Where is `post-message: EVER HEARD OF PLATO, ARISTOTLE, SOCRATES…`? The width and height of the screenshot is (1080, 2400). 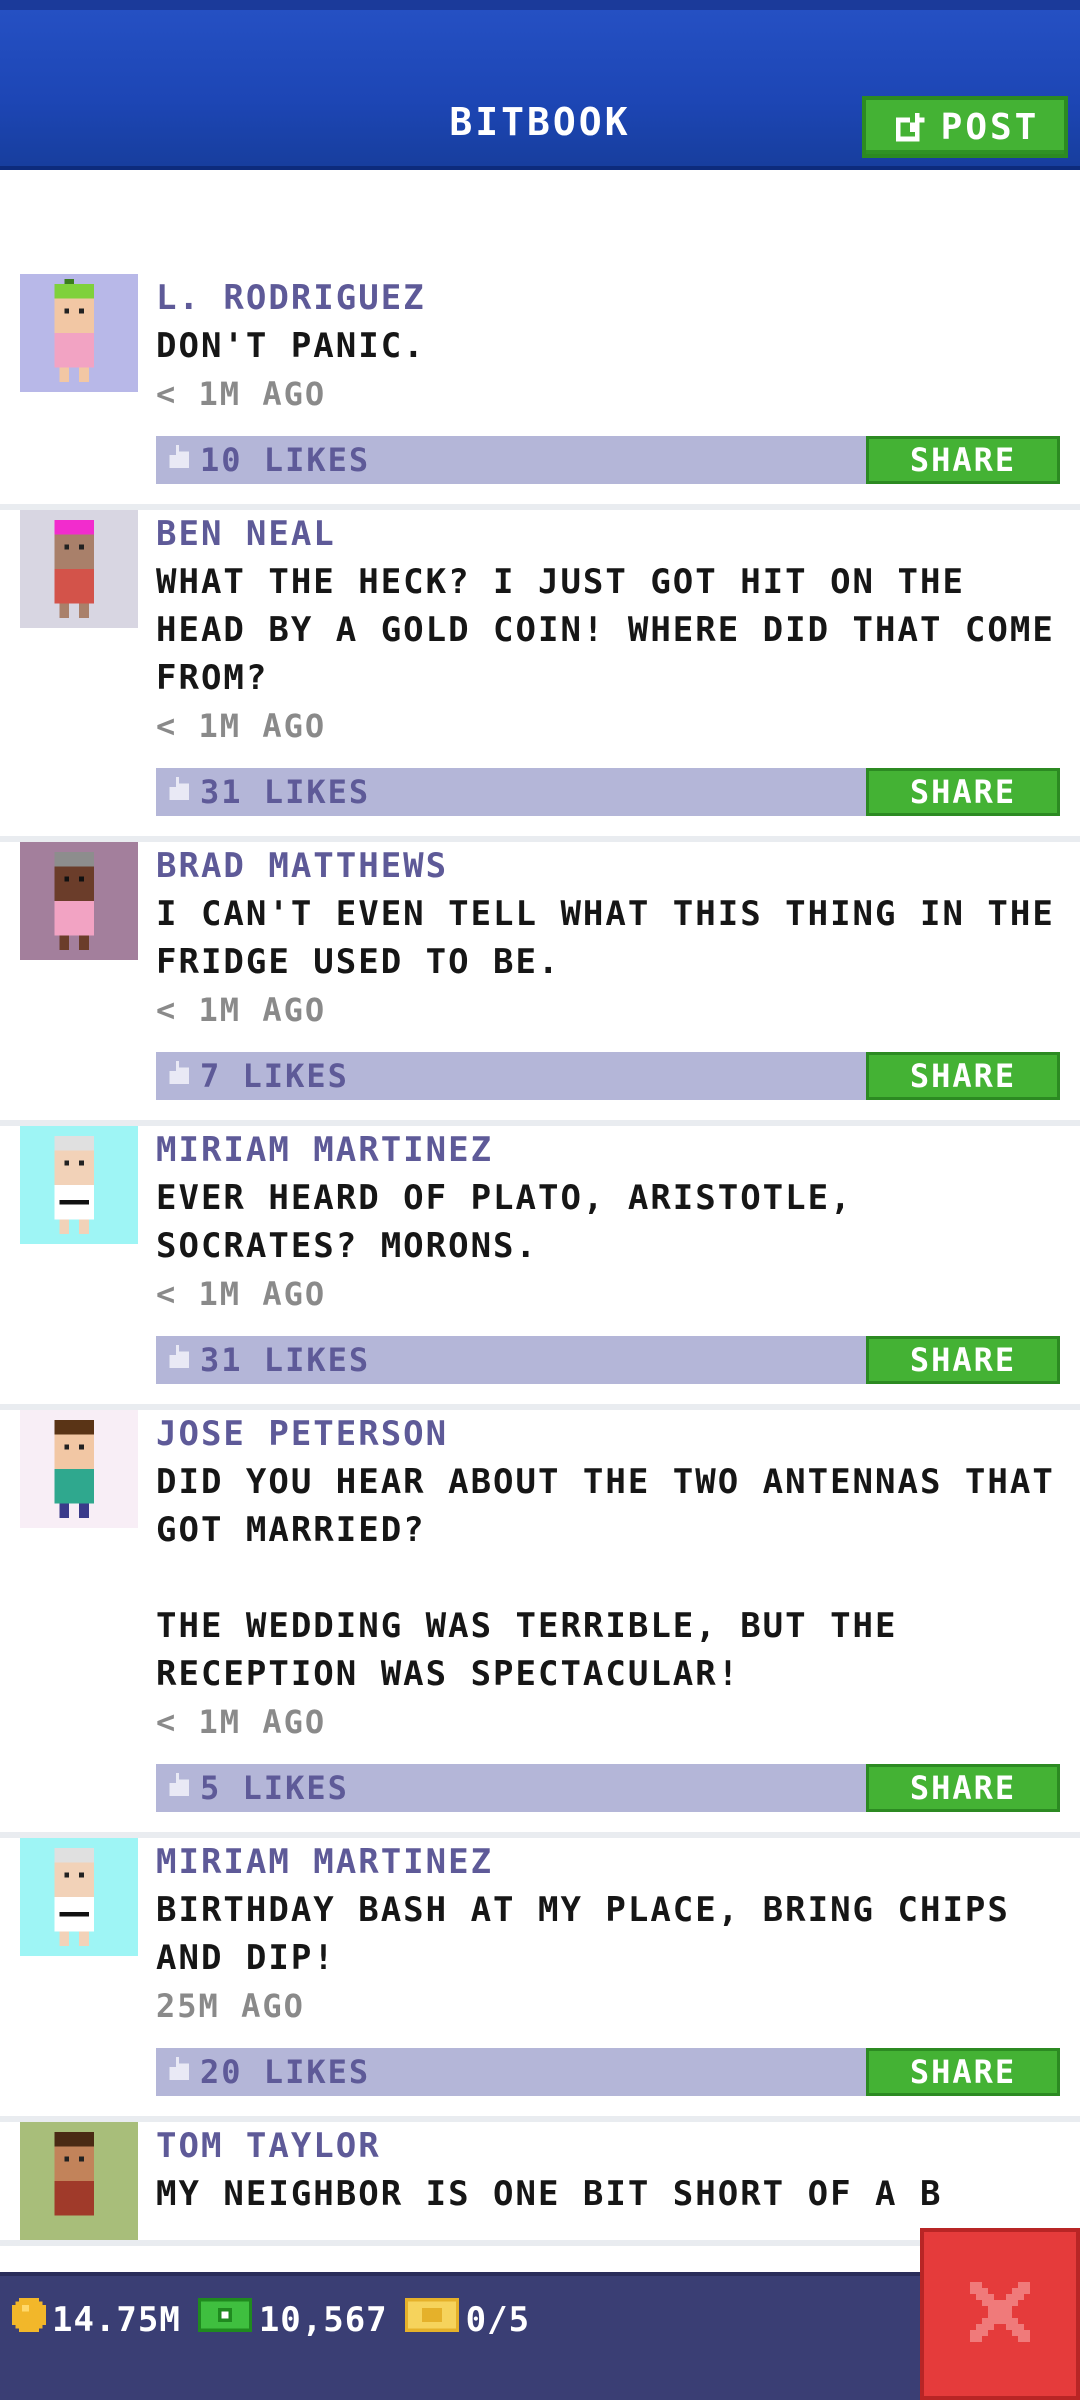
post-message: EVER HEARD OF PLATO, ARISTOTLE, SOCRATES… is located at coordinates (516, 1222).